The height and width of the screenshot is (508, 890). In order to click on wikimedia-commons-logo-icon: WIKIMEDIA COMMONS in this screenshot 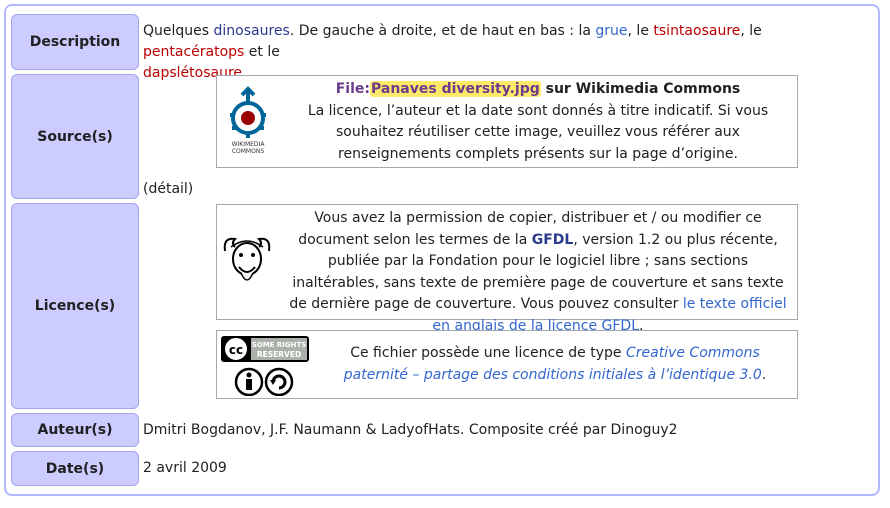, I will do `click(248, 120)`.